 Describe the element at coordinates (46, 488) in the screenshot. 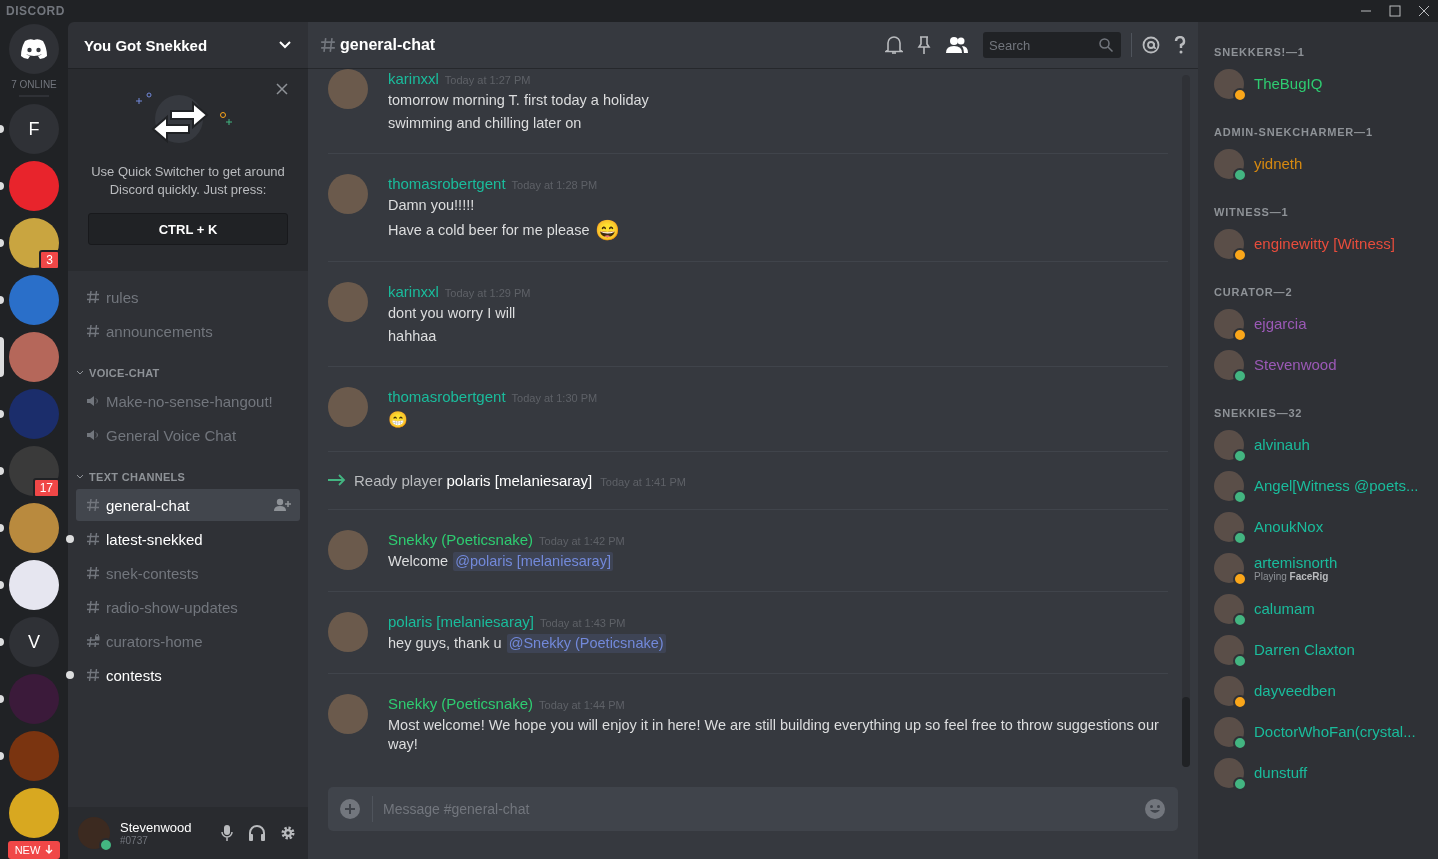

I see `mention-badge: 17` at that location.